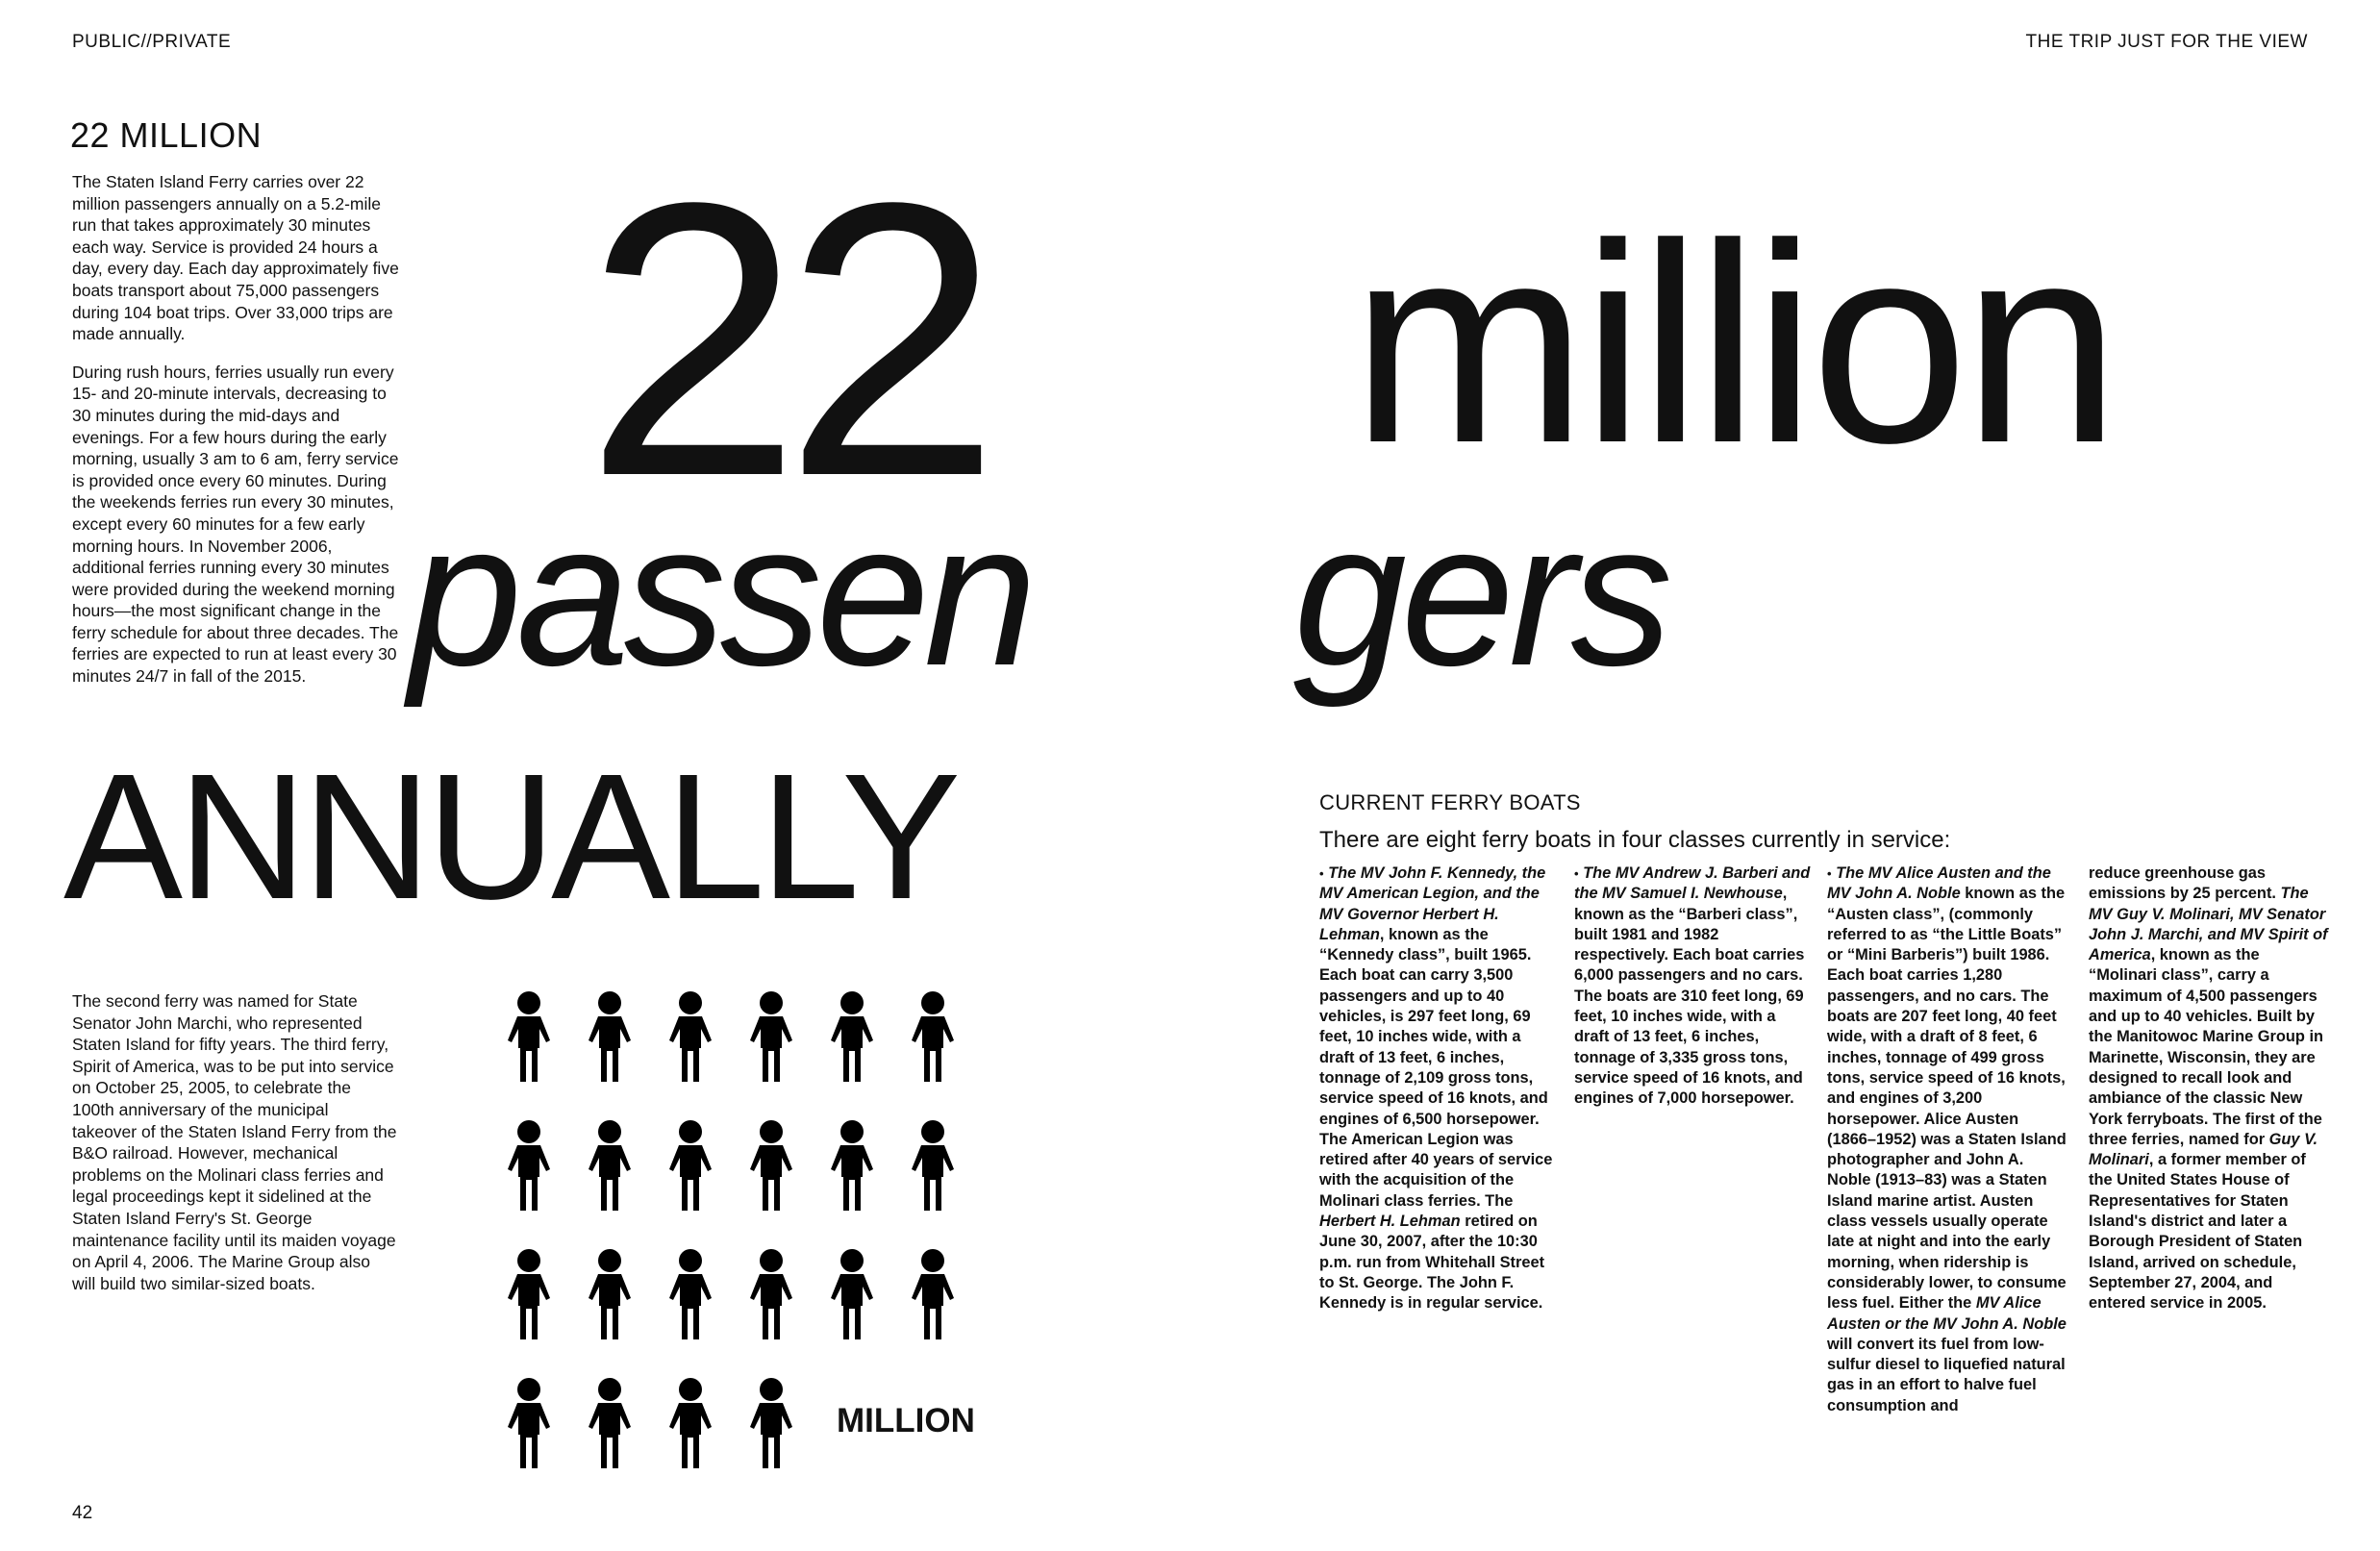 This screenshot has width=2380, height=1551. Describe the element at coordinates (723, 594) in the screenshot. I see `headline-word-part-1: passen` at that location.